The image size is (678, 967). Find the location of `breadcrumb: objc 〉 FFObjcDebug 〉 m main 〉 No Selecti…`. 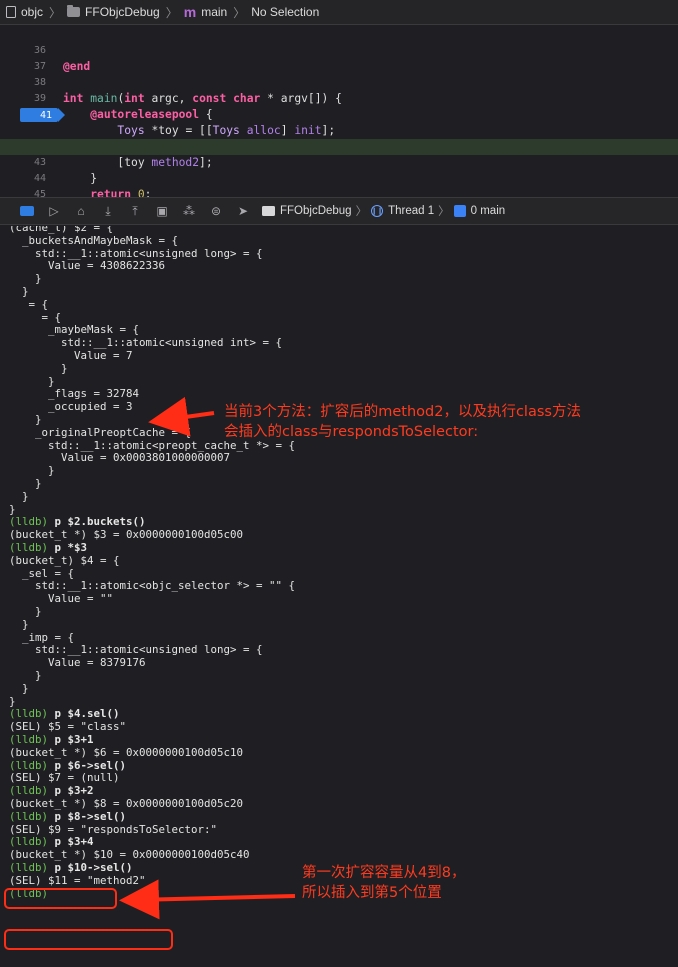

breadcrumb: objc 〉 FFObjcDebug 〉 m main 〉 No Selecti… is located at coordinates (339, 12).